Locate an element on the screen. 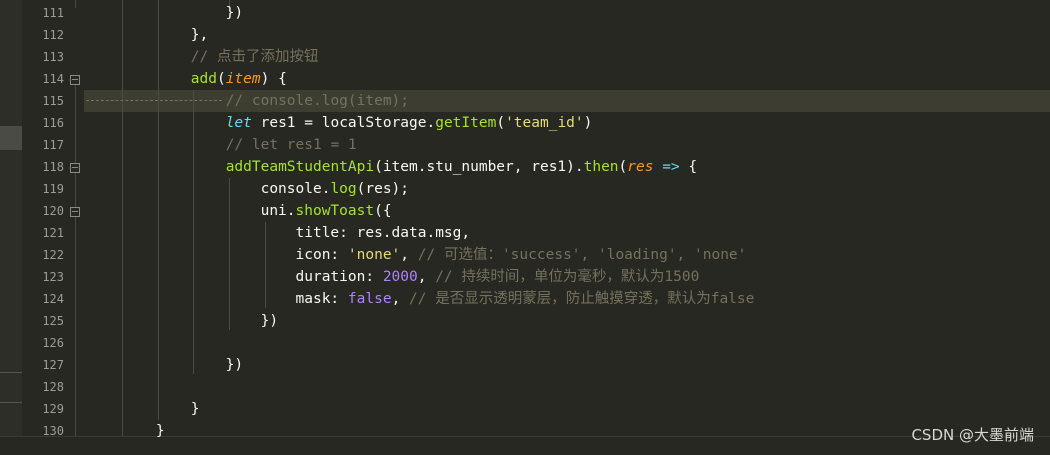 This screenshot has height=455, width=1050. line-number: 116 is located at coordinates (53, 123).